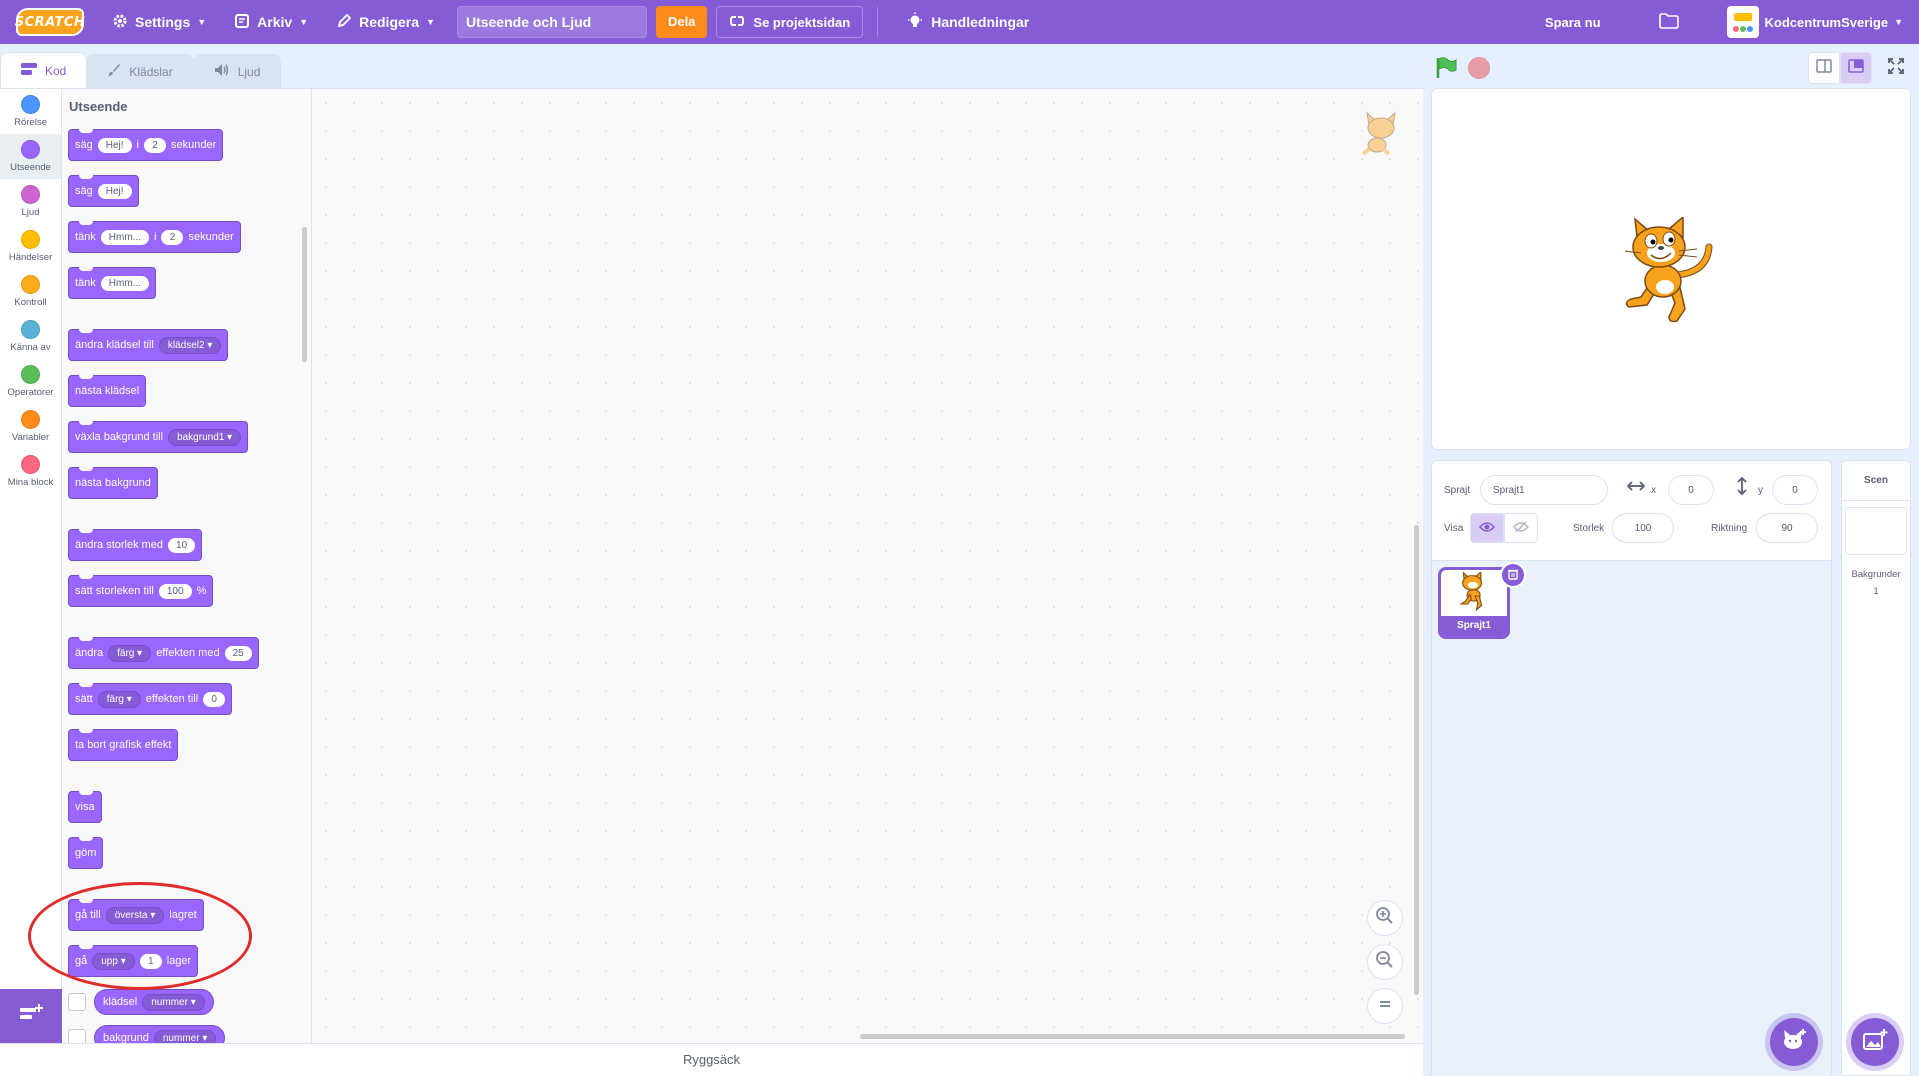  Describe the element at coordinates (137, 145) in the screenshot. I see `block-text: i` at that location.